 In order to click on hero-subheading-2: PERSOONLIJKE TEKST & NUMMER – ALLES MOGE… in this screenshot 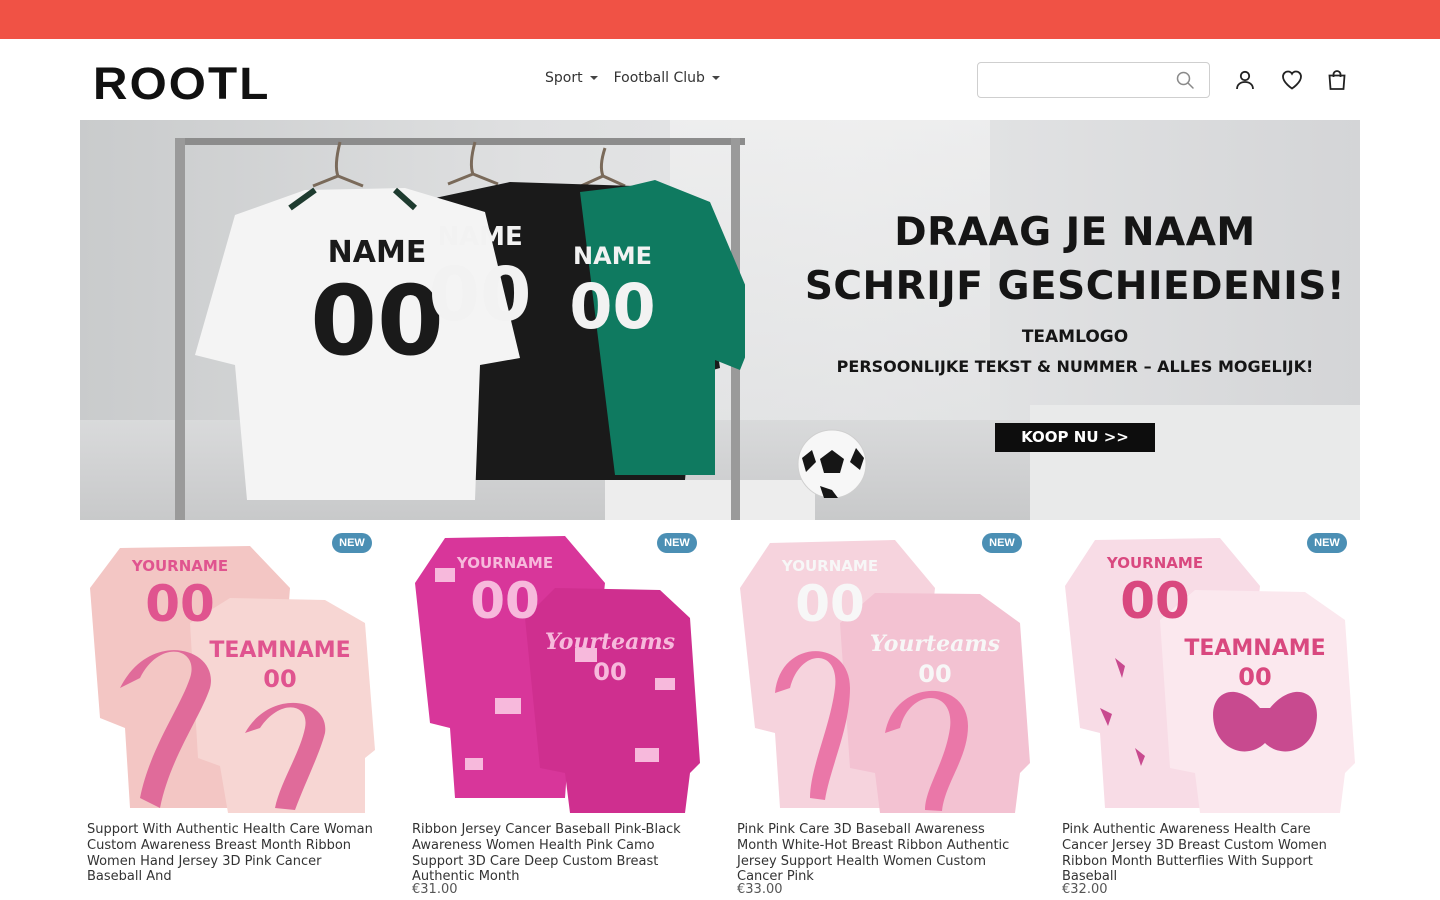, I will do `click(1075, 366)`.